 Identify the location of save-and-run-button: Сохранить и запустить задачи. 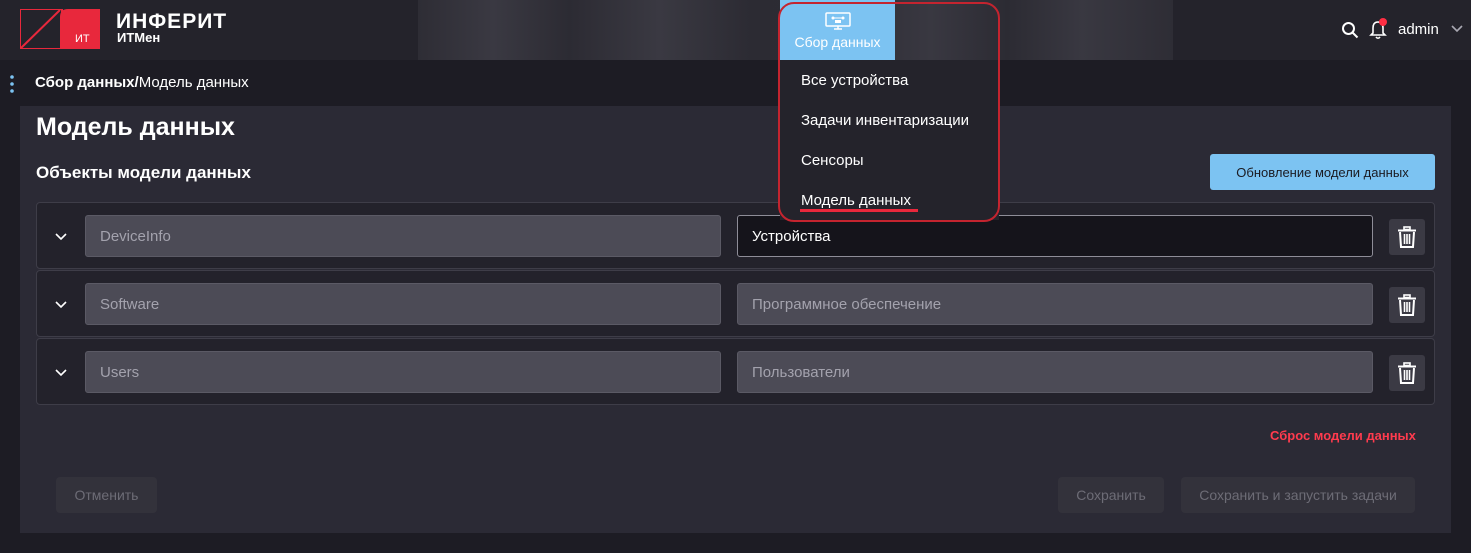
(1298, 495).